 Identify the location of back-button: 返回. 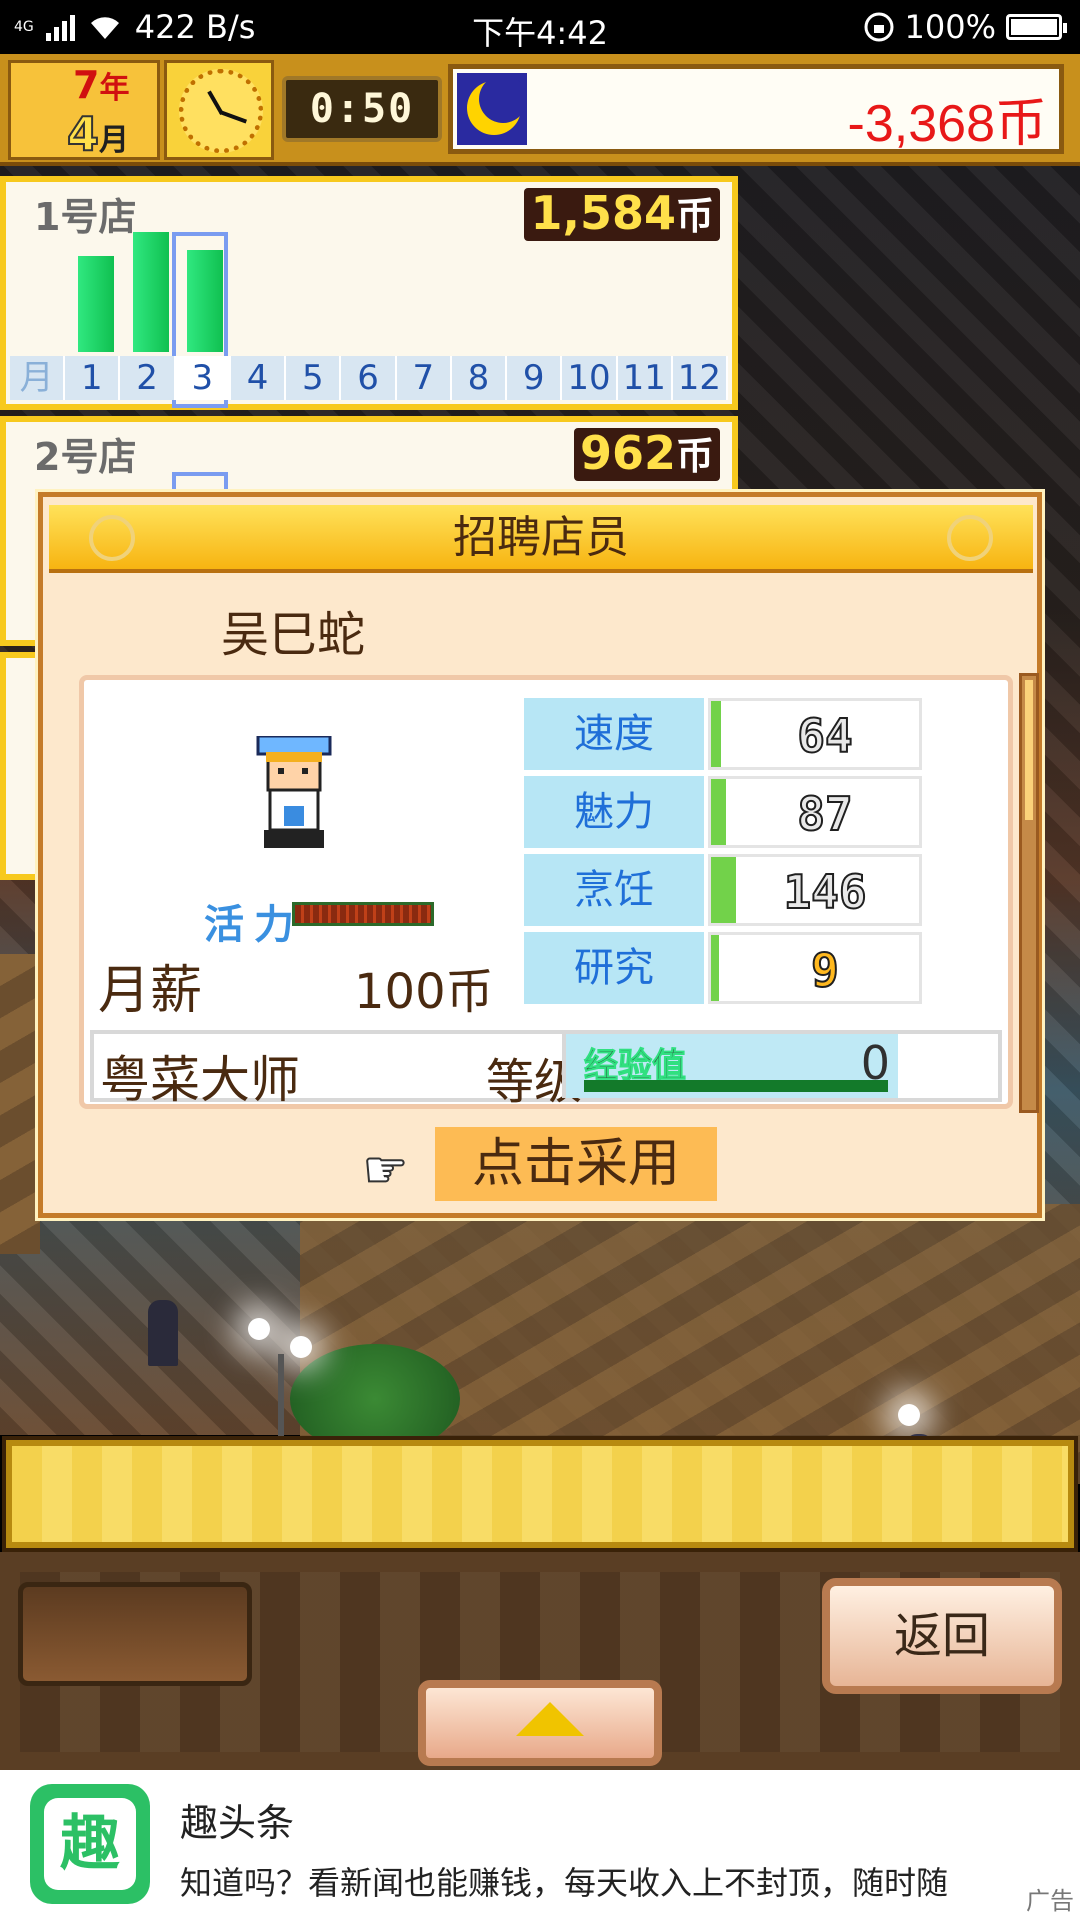
(942, 1636).